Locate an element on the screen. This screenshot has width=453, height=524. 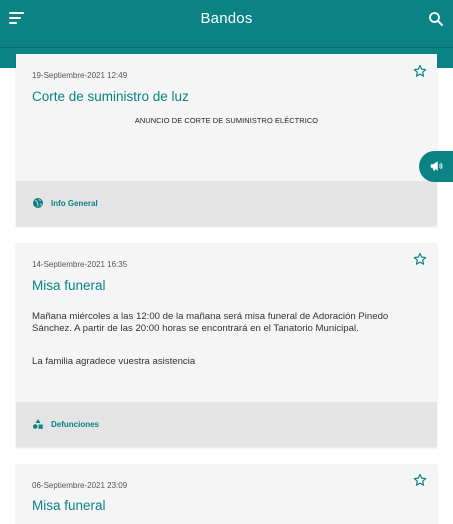
post-date: 14-Septiembre-2021 16:35 is located at coordinates (80, 264).